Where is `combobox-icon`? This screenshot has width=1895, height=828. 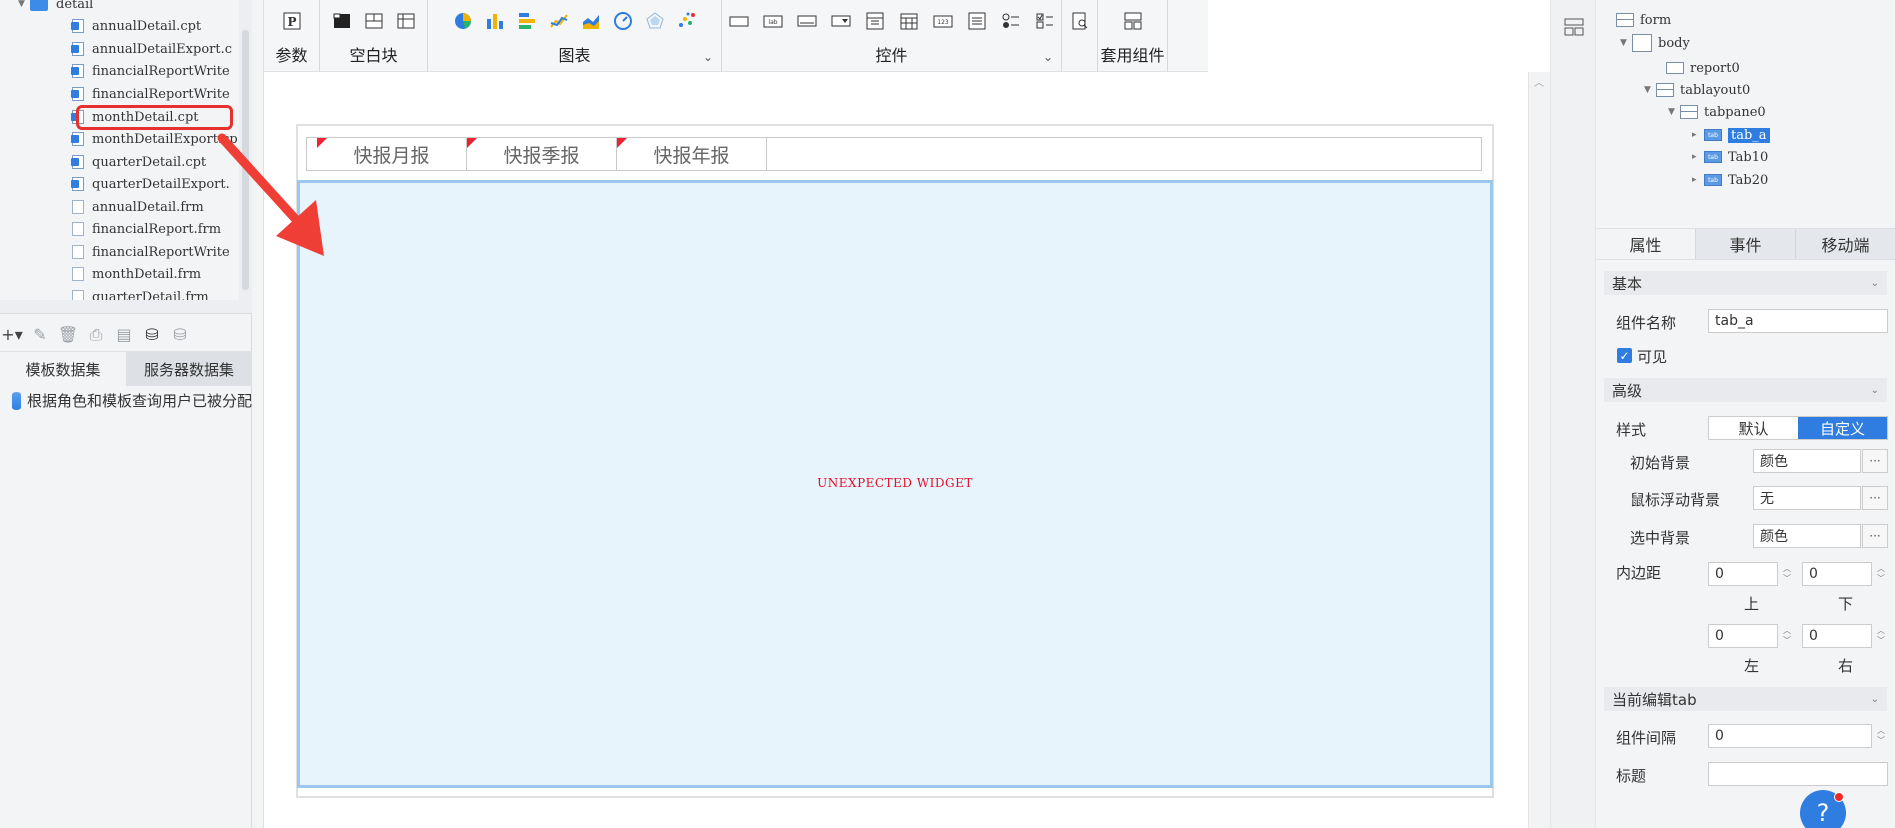 combobox-icon is located at coordinates (841, 21).